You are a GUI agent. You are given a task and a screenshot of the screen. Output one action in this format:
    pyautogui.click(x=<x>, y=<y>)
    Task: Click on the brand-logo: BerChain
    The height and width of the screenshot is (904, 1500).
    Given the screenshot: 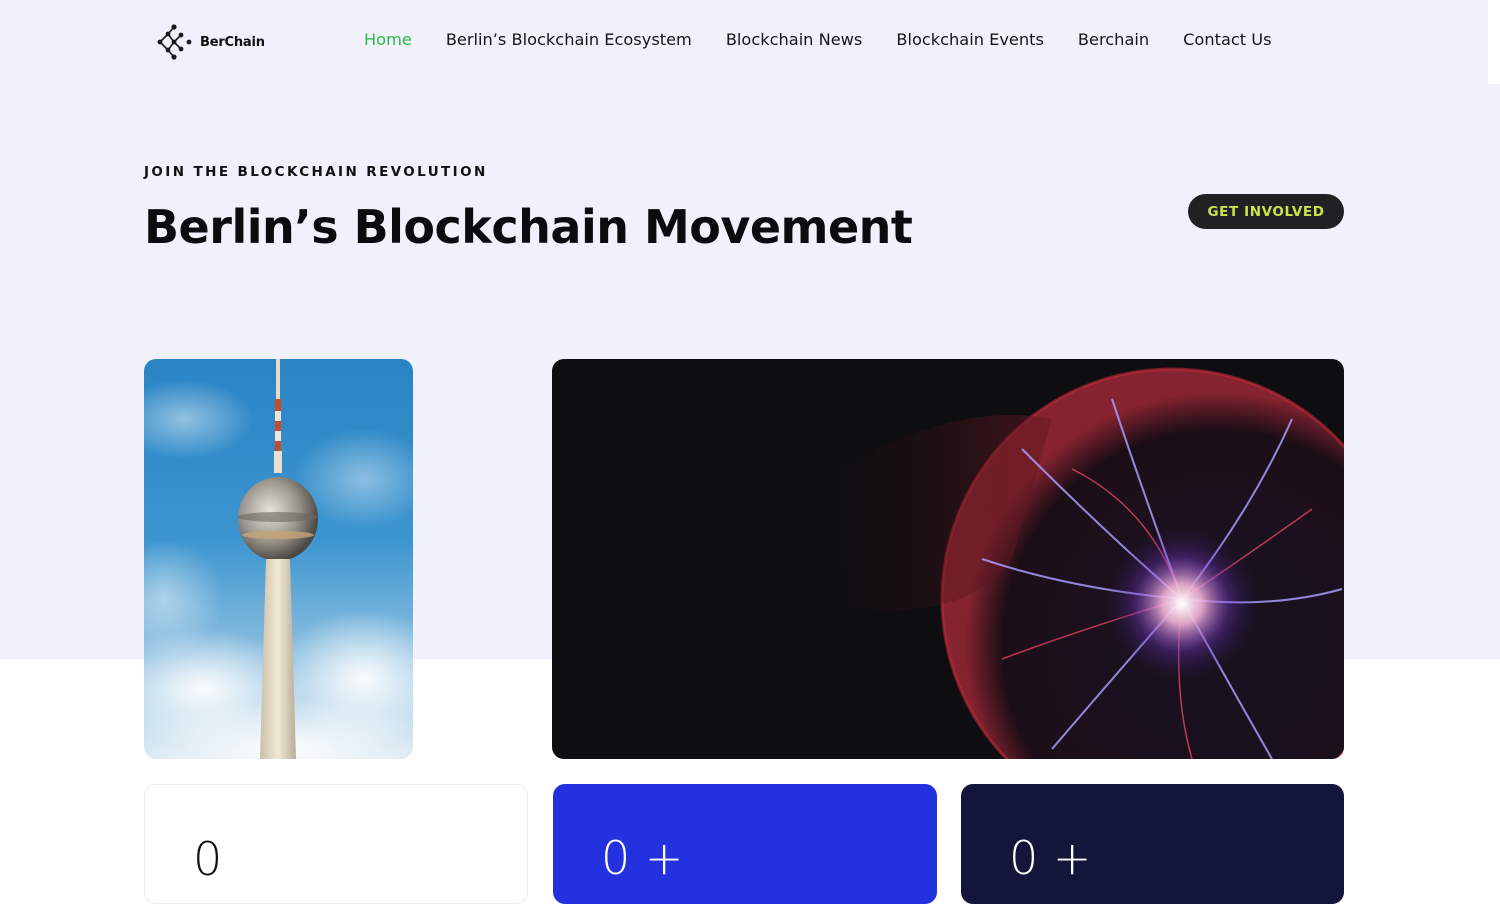 What is the action you would take?
    pyautogui.click(x=209, y=42)
    